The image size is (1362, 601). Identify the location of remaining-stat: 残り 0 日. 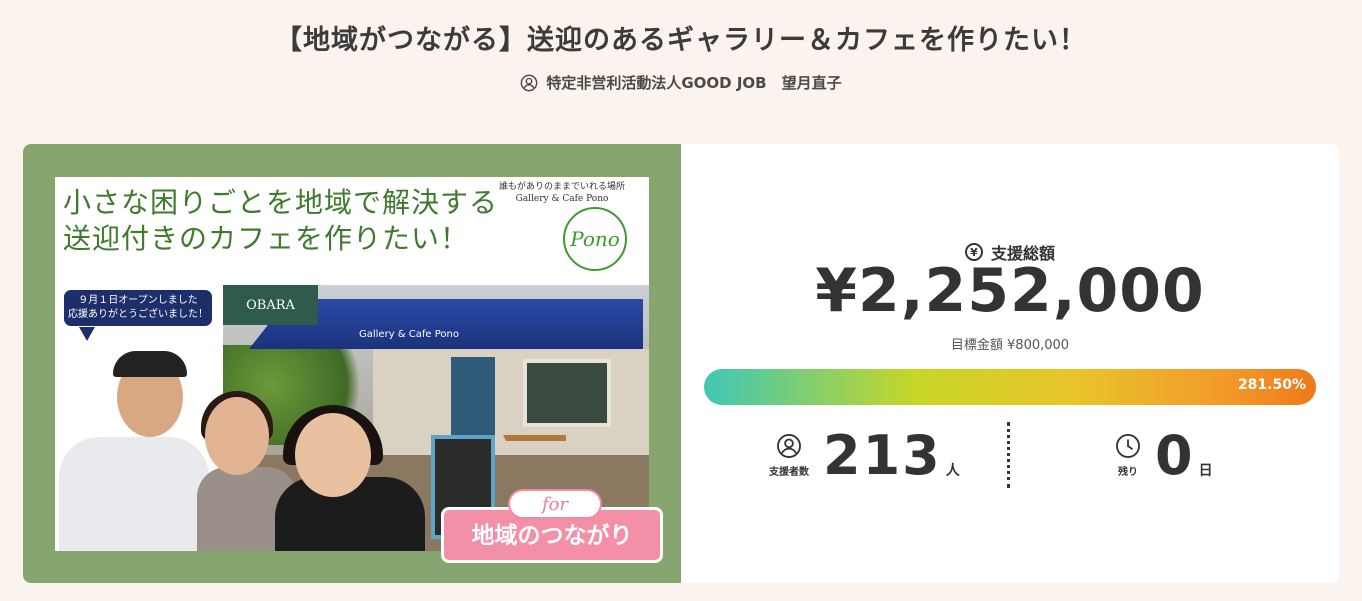
(1164, 455).